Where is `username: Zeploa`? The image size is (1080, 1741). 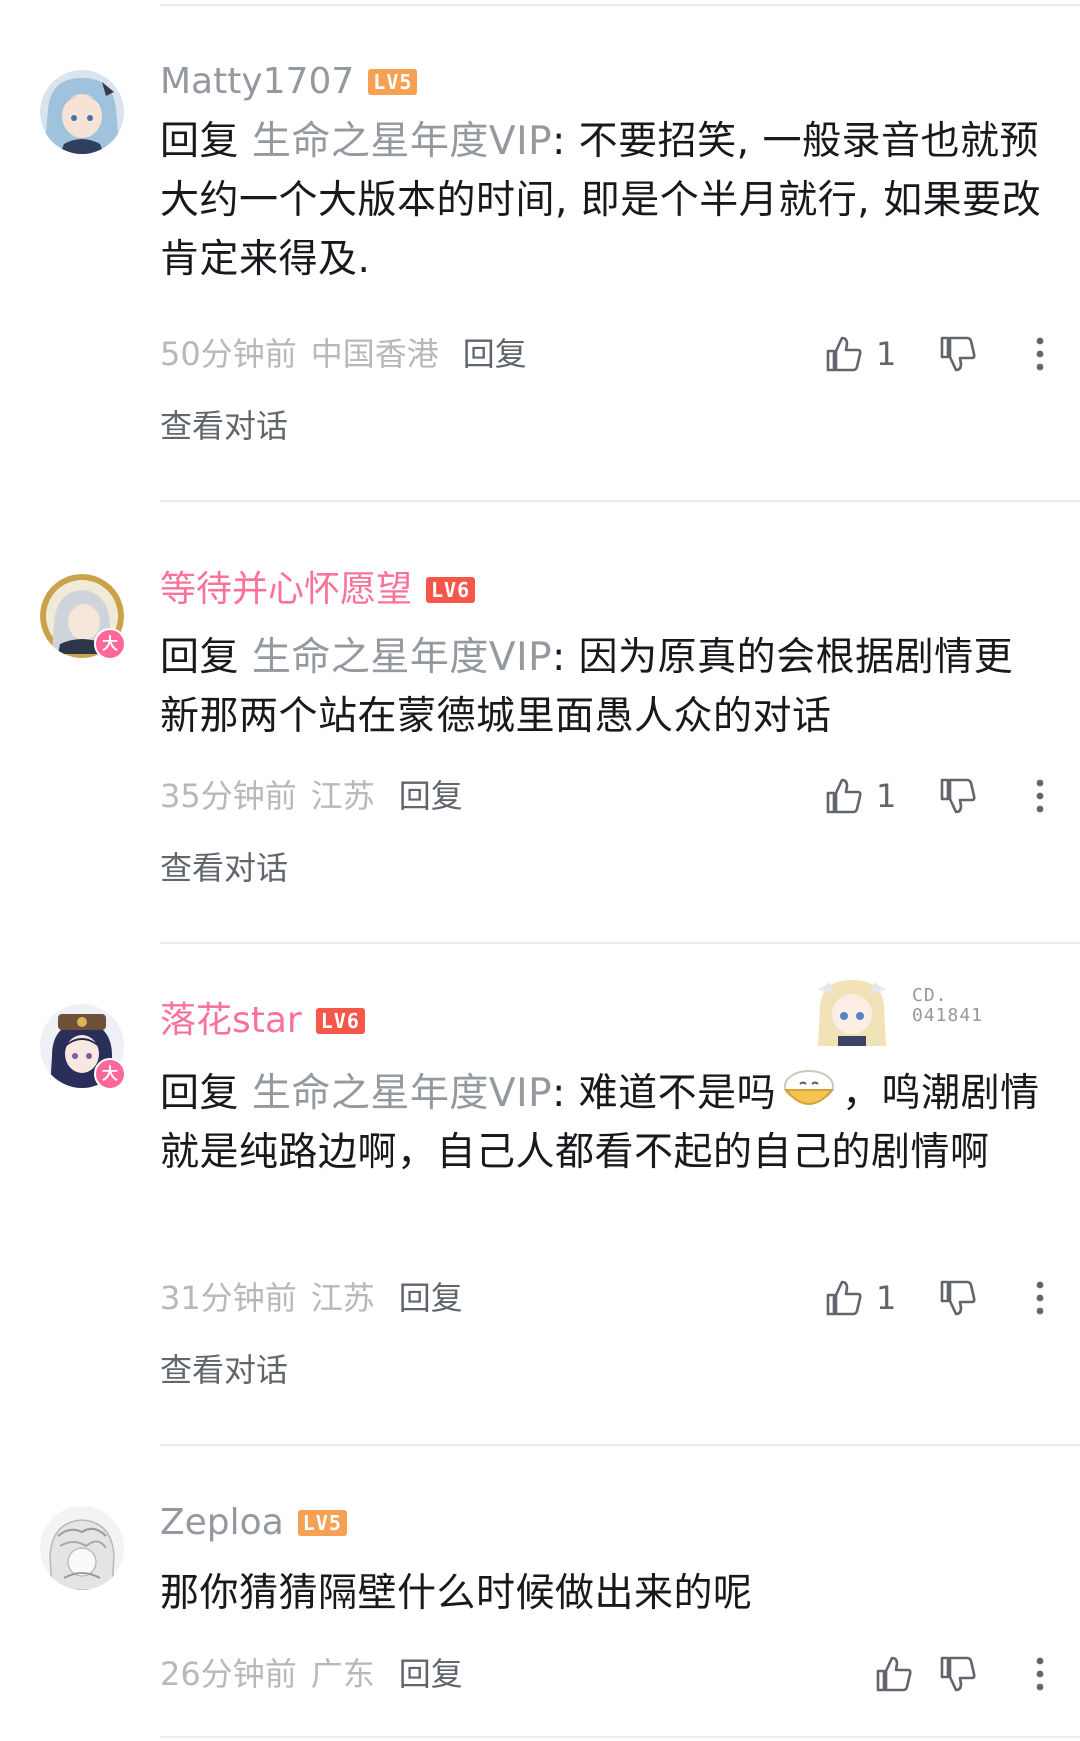
username: Zeploa is located at coordinates (222, 1523).